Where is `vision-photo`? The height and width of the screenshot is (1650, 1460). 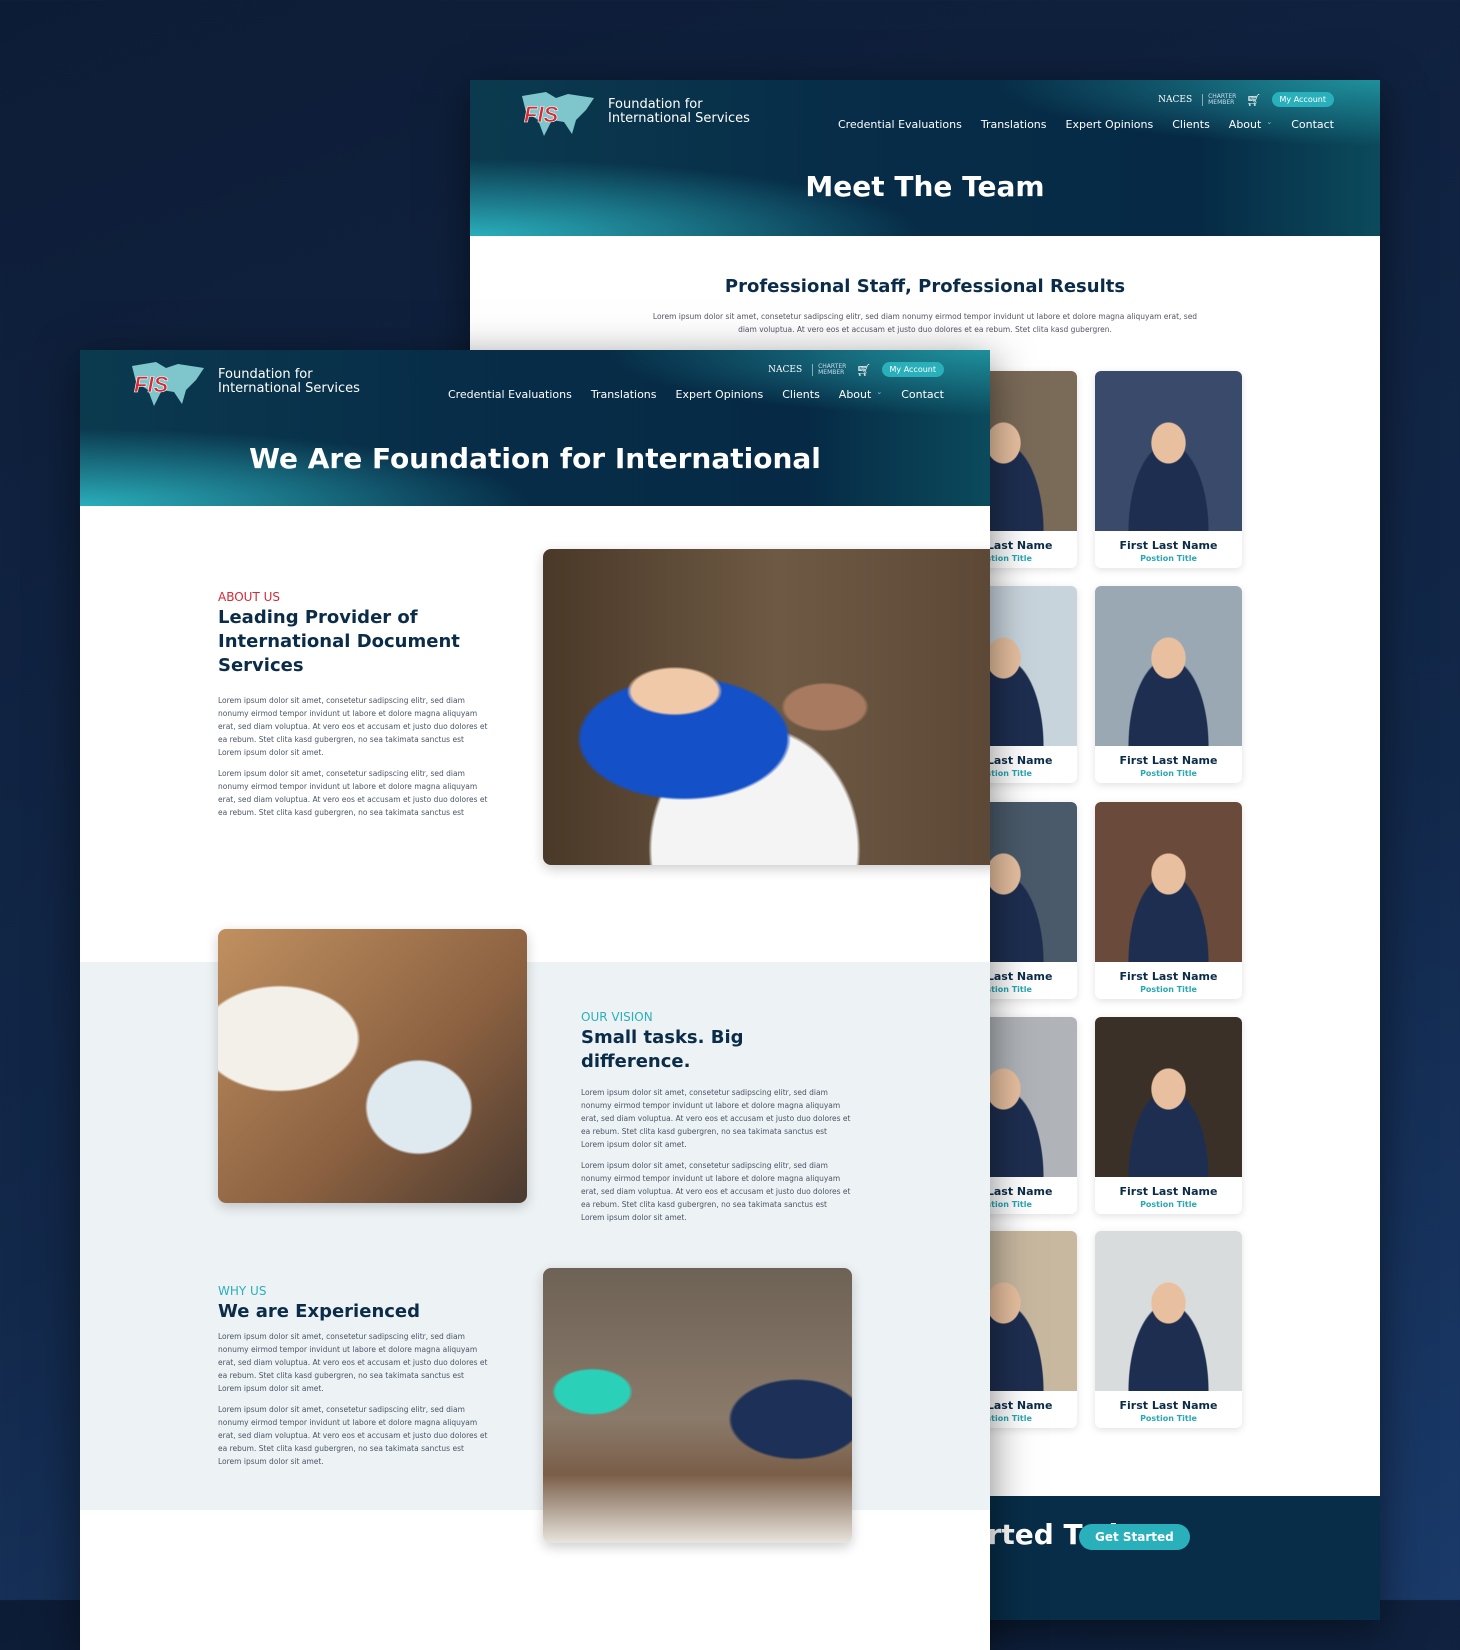 vision-photo is located at coordinates (372, 1066).